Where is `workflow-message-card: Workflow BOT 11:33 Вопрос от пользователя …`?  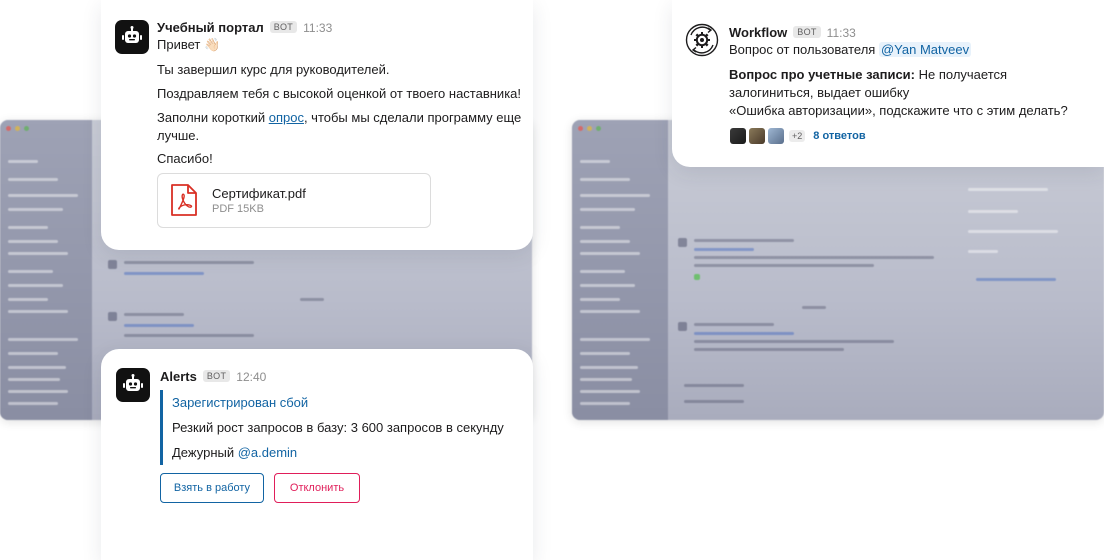 workflow-message-card: Workflow BOT 11:33 Вопрос от пользователя … is located at coordinates (888, 83).